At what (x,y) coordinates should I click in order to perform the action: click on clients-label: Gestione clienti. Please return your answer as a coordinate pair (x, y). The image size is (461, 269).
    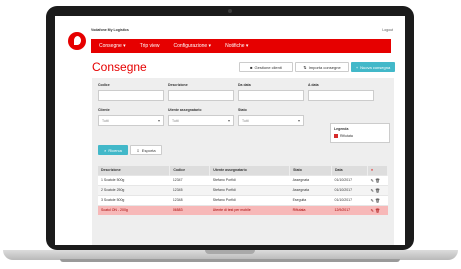
    Looking at the image, I should click on (268, 67).